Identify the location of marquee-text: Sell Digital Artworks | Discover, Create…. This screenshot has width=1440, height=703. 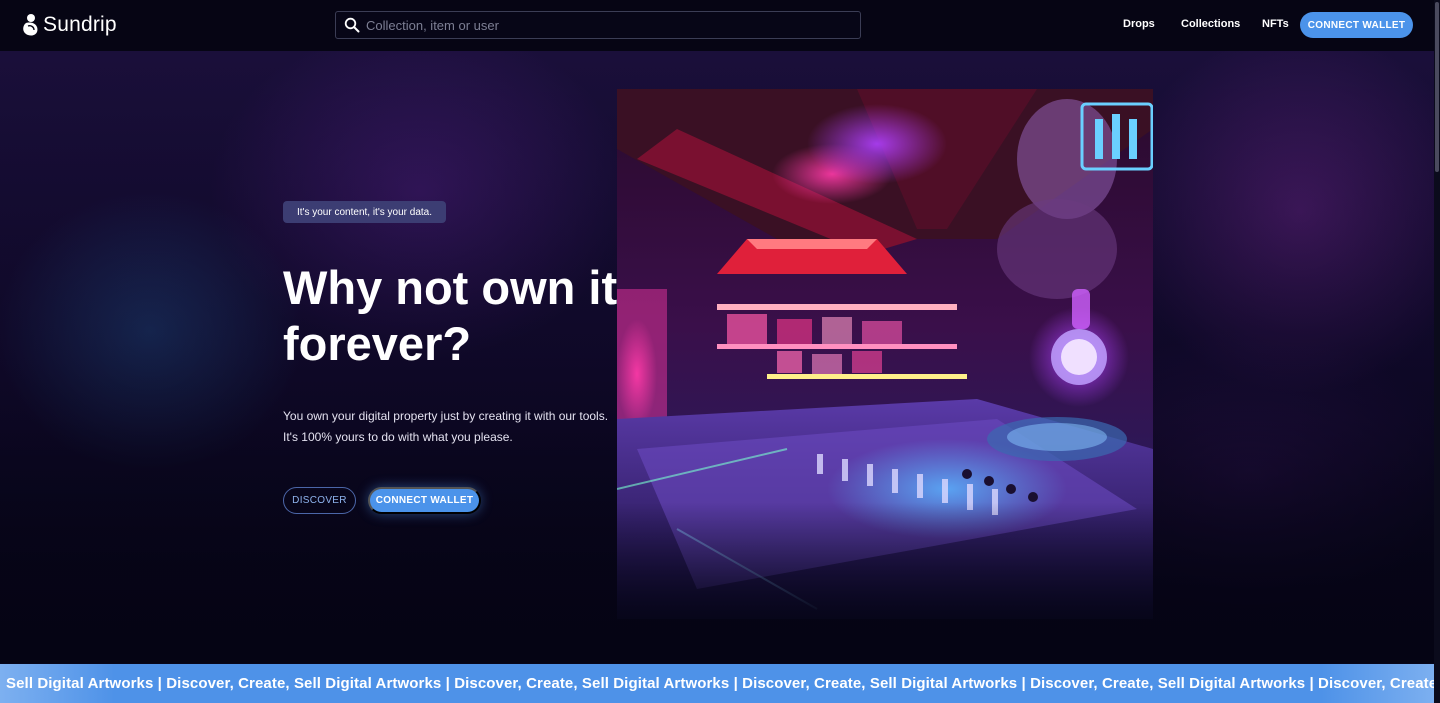
(721, 683).